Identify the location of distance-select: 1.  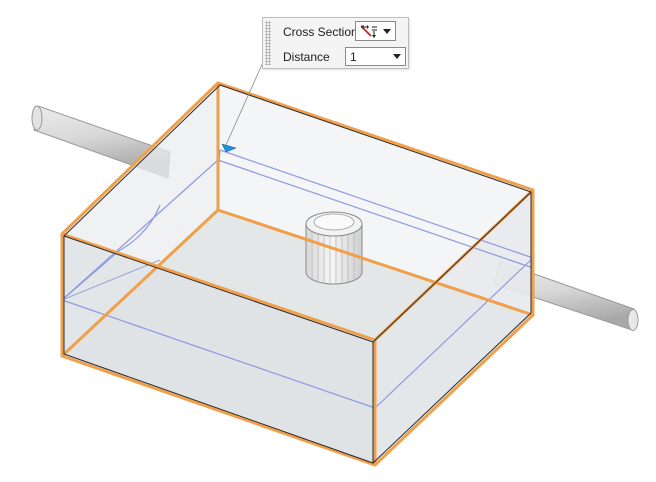
(375, 56).